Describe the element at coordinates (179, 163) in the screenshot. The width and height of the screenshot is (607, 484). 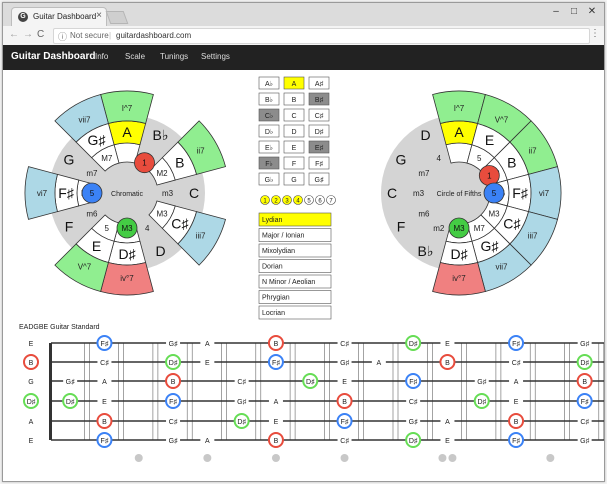
I see `chromatic-note-label-b: B` at that location.